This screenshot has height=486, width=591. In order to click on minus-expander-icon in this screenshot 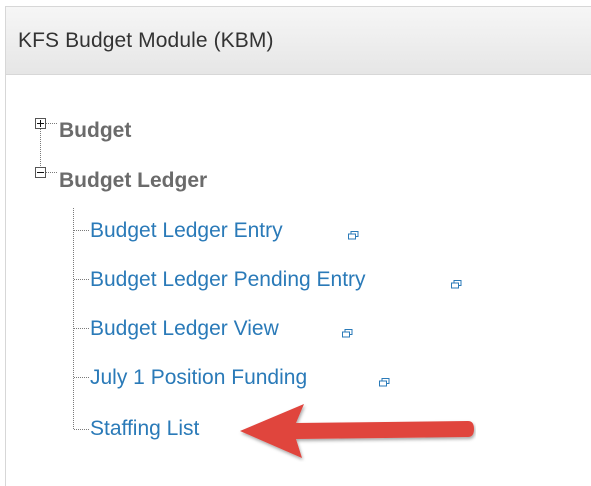, I will do `click(40, 172)`.